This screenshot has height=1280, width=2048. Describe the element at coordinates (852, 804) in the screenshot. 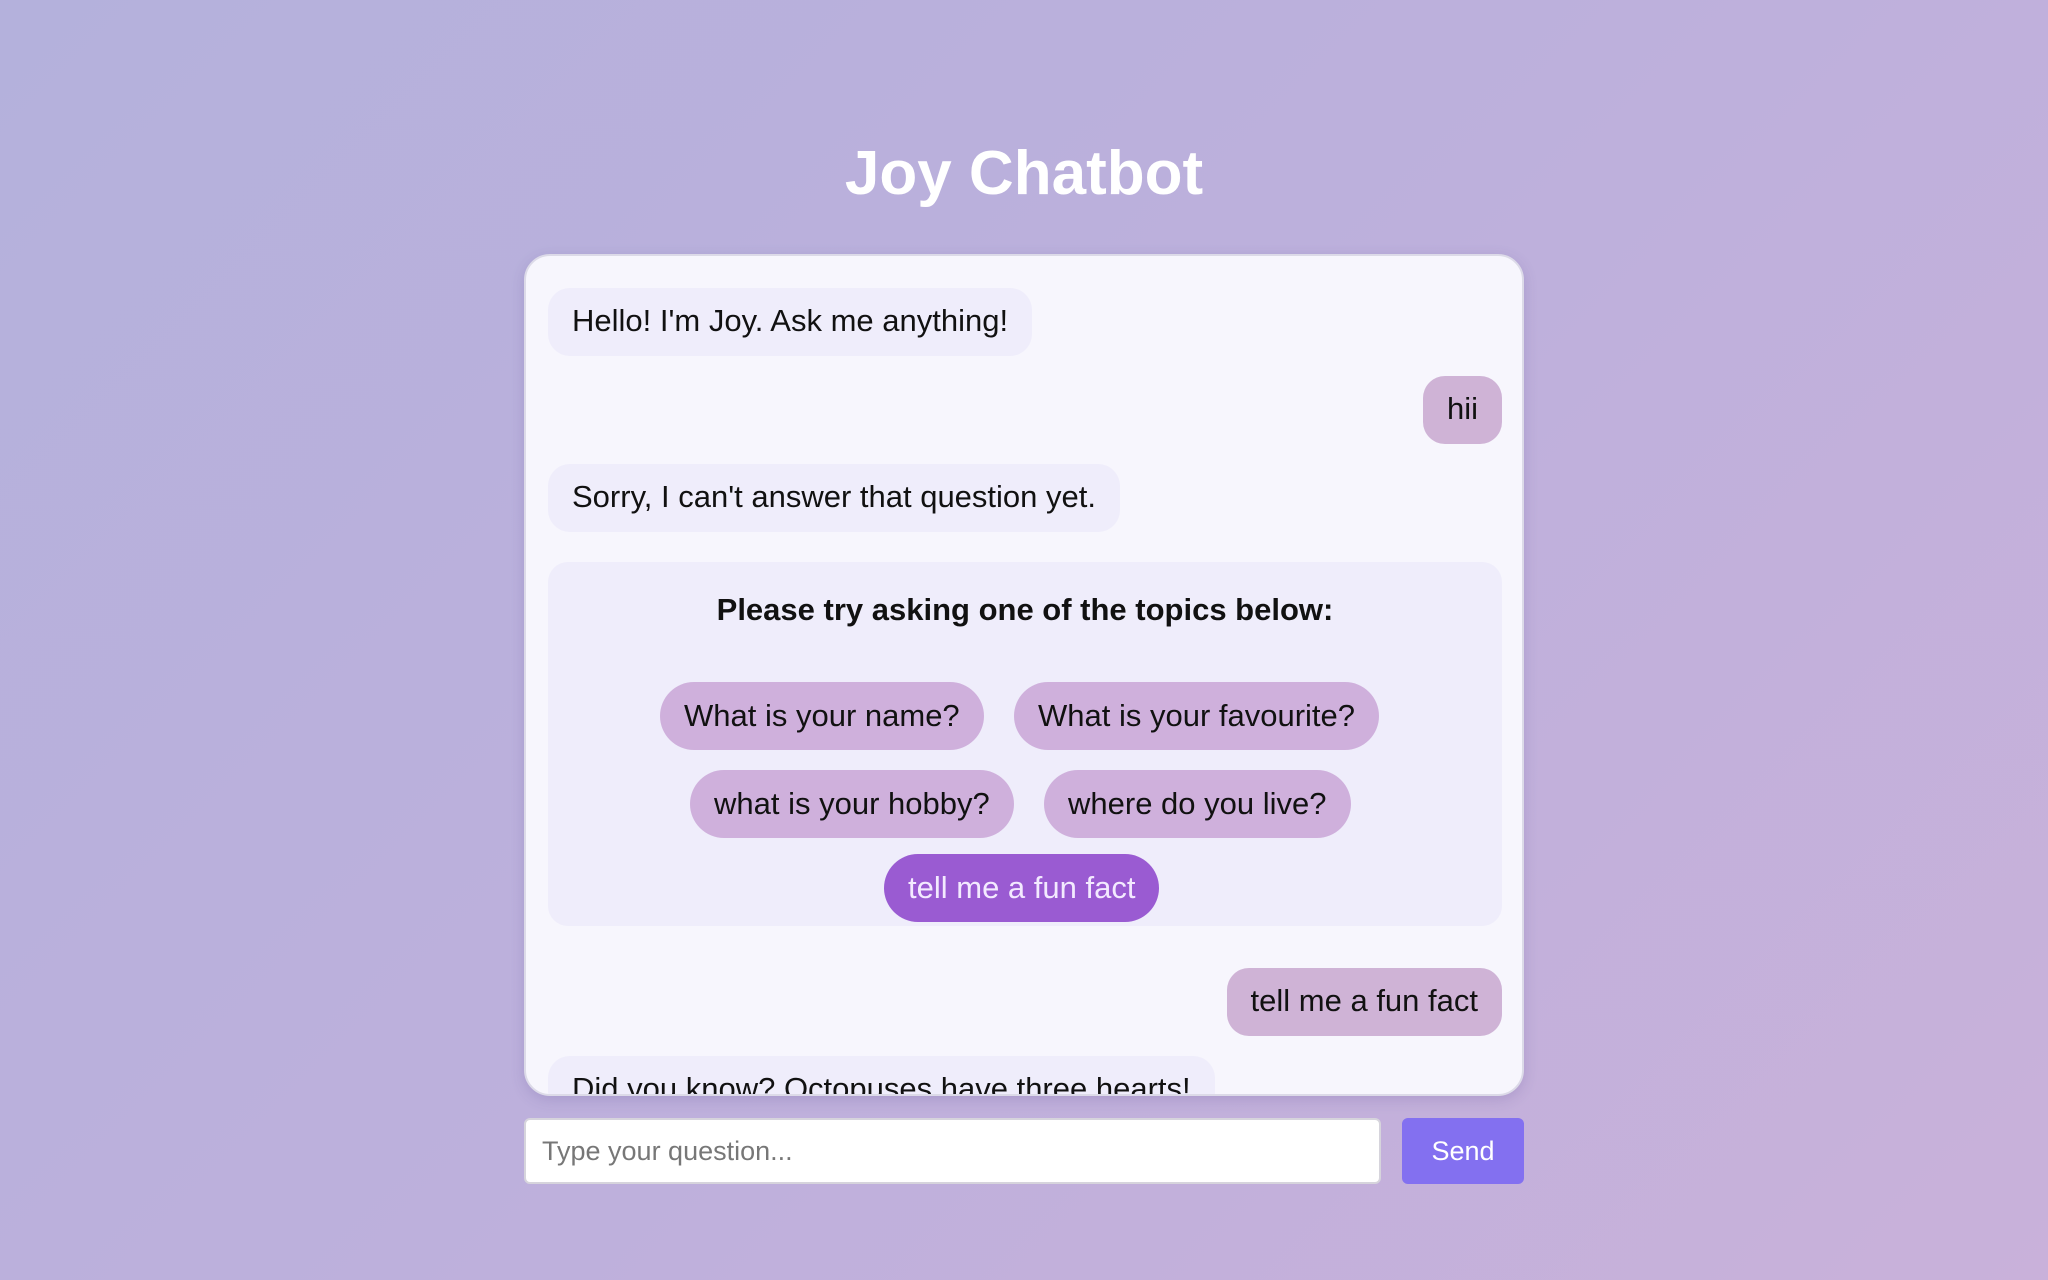

I see `topic-chip-hobby: what is your hobby?` at that location.